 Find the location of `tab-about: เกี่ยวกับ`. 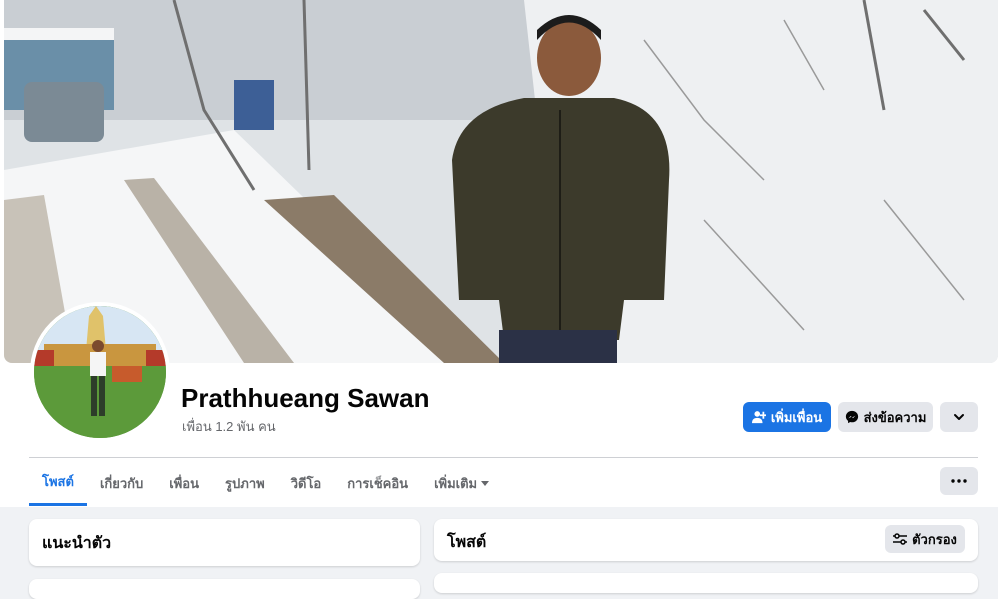

tab-about: เกี่ยวกับ is located at coordinates (121, 483).